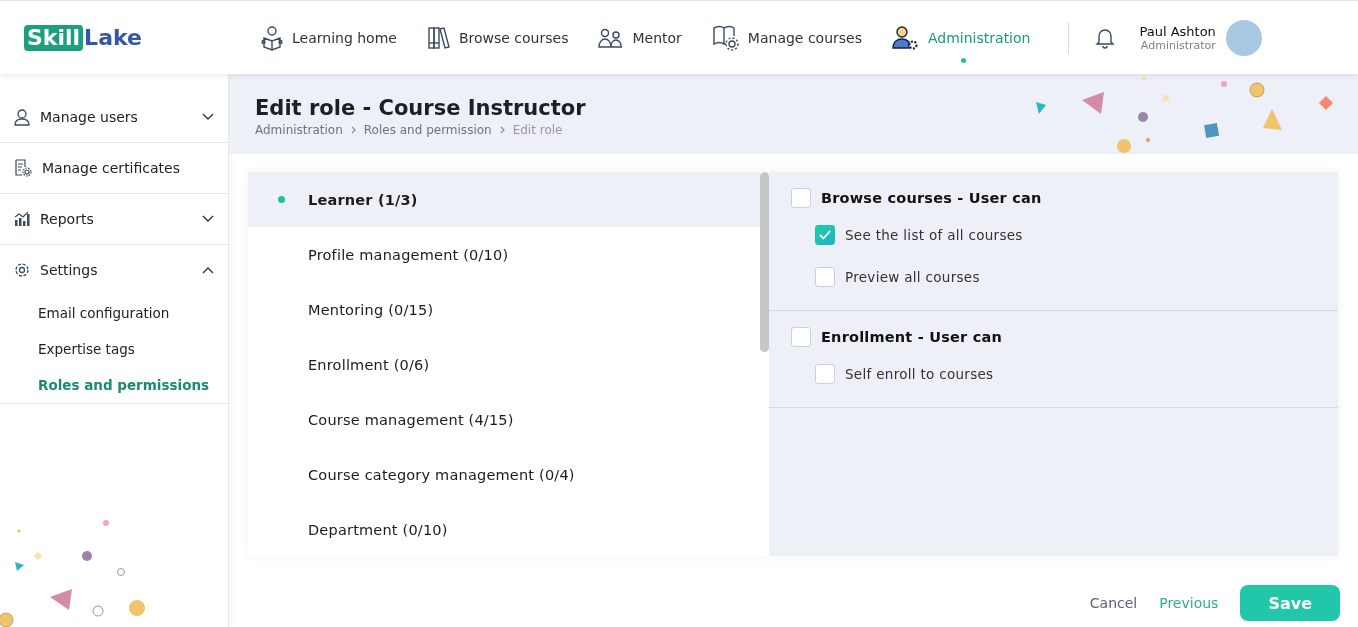  I want to click on book-gear-icon, so click(725, 37).